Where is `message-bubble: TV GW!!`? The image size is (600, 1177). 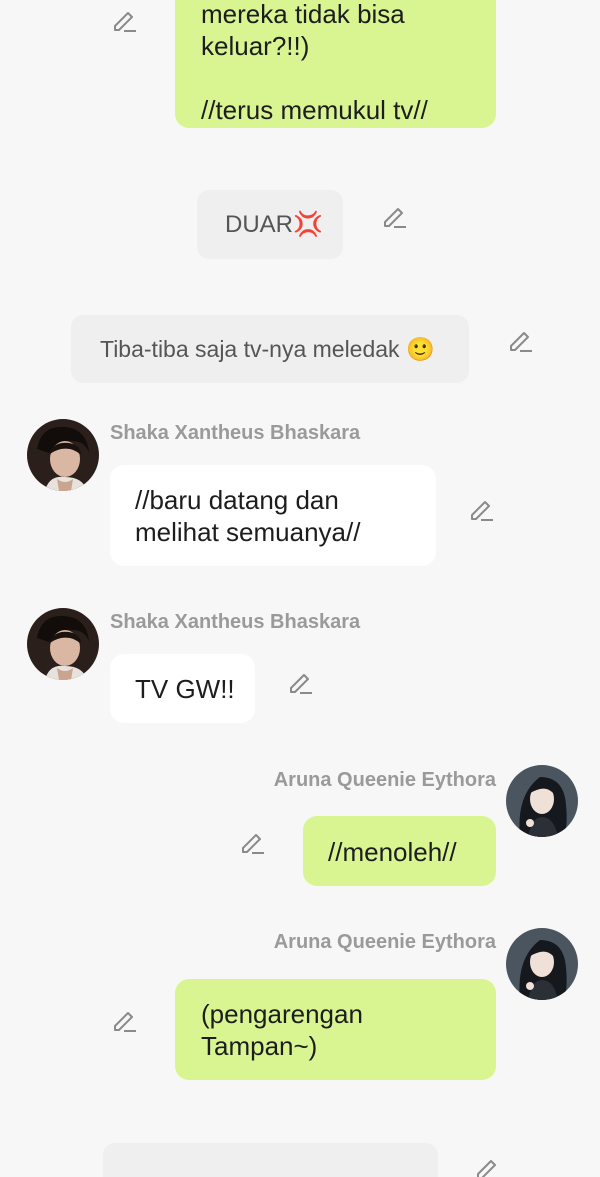 message-bubble: TV GW!! is located at coordinates (182, 688).